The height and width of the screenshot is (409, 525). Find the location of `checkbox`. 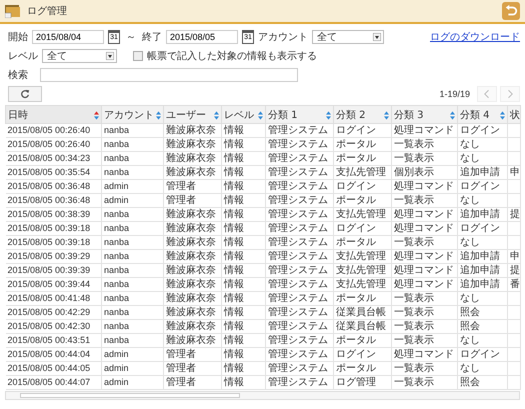

checkbox is located at coordinates (138, 55).